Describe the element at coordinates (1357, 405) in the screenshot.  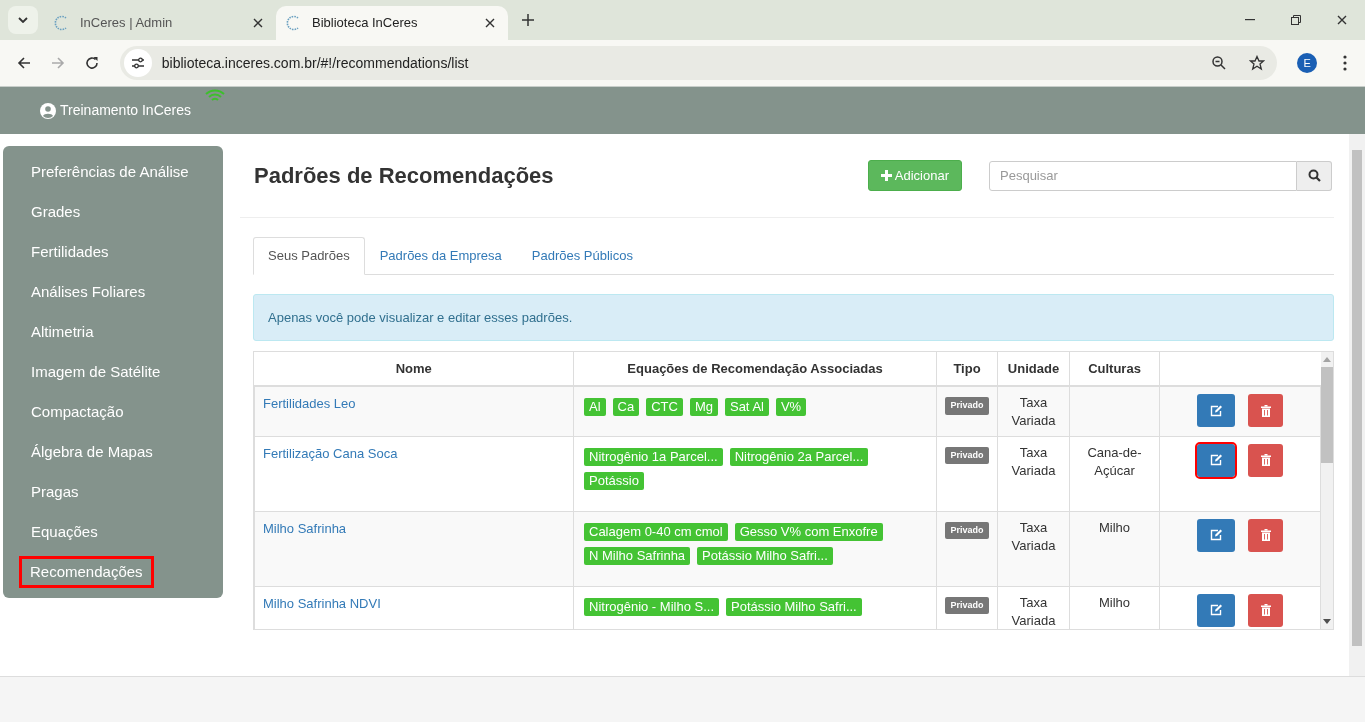
I see `page-scrollbar` at that location.